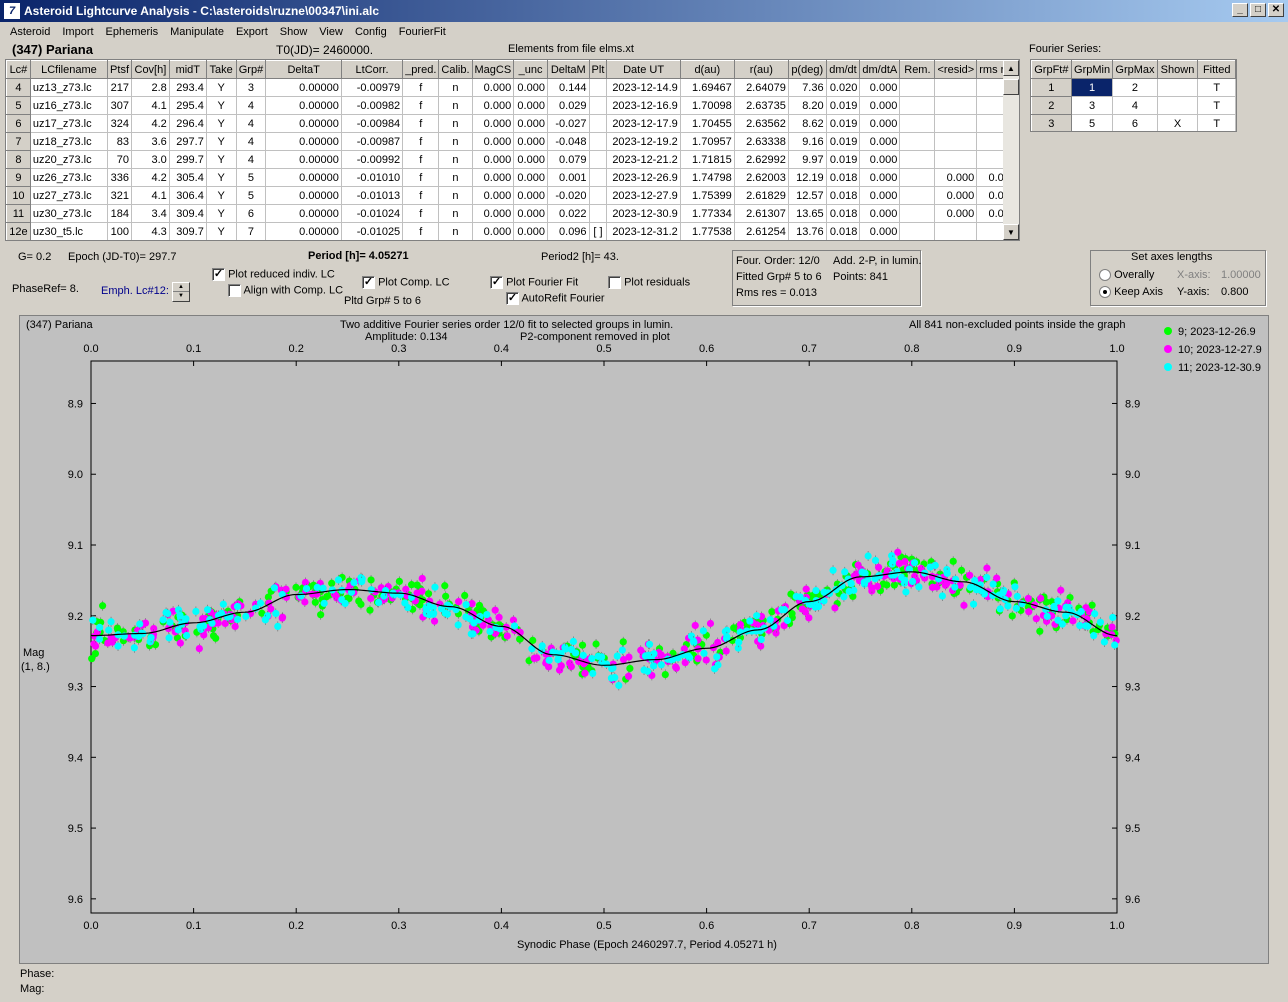 This screenshot has height=1002, width=1288. Describe the element at coordinates (18, 123) in the screenshot. I see `lc-row-number: 6` at that location.